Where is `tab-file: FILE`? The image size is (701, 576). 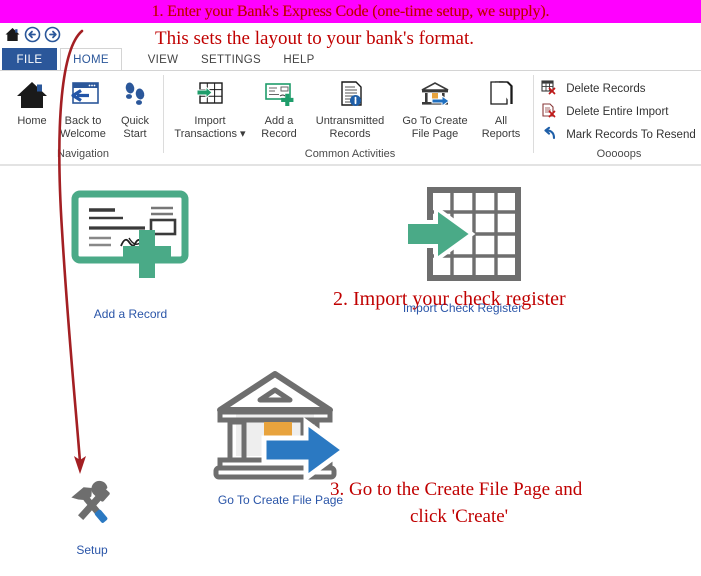 tab-file: FILE is located at coordinates (29, 59).